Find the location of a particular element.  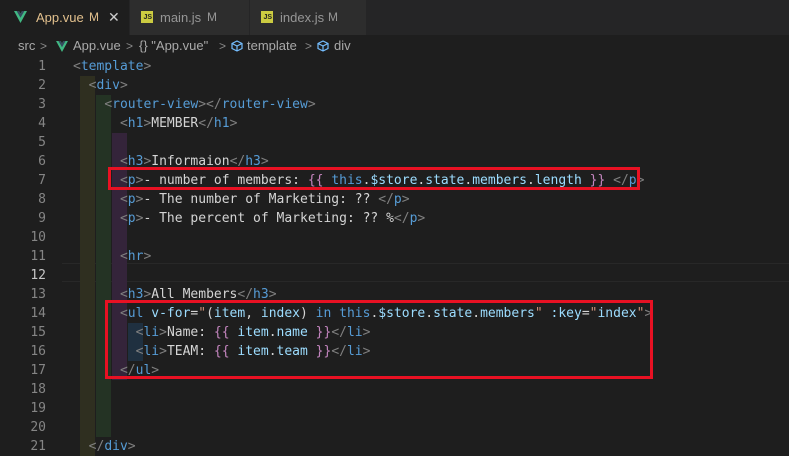

line-number: 17 is located at coordinates (38, 370).